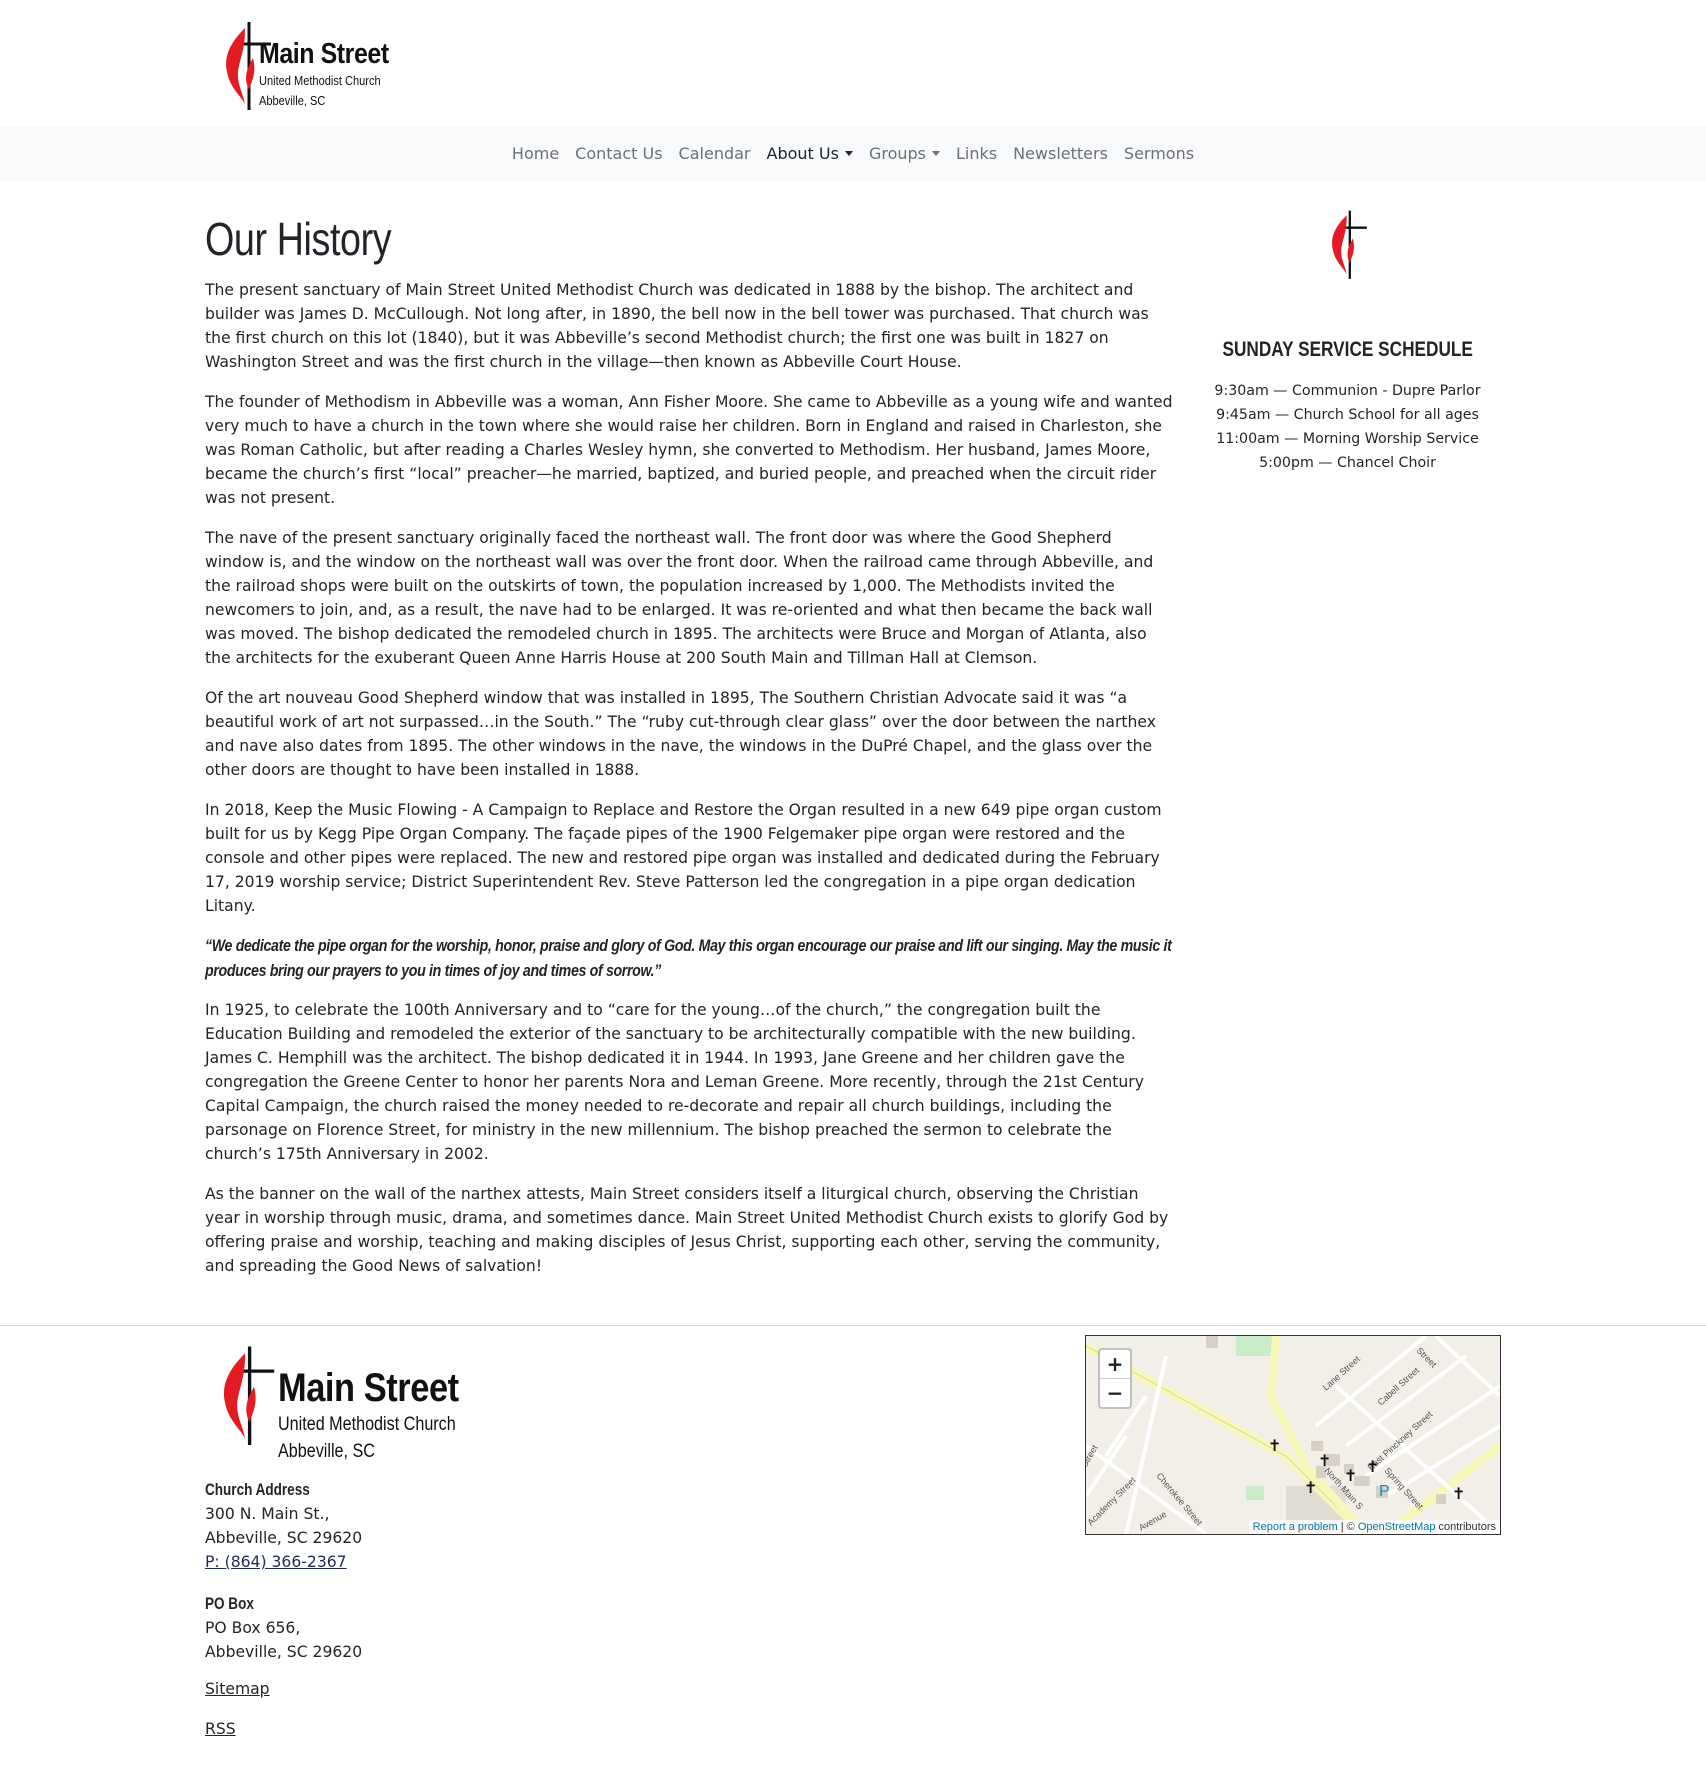  I want to click on po-box-heading: PO Box, so click(229, 1604).